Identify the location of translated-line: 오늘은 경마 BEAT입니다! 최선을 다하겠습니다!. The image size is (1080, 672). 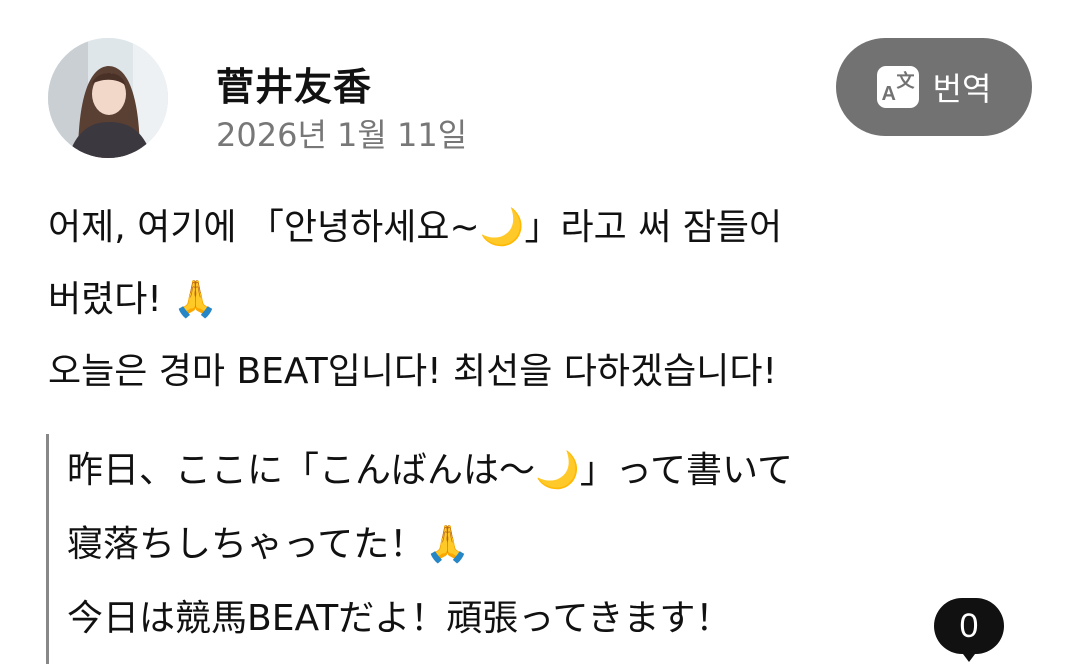
(412, 371).